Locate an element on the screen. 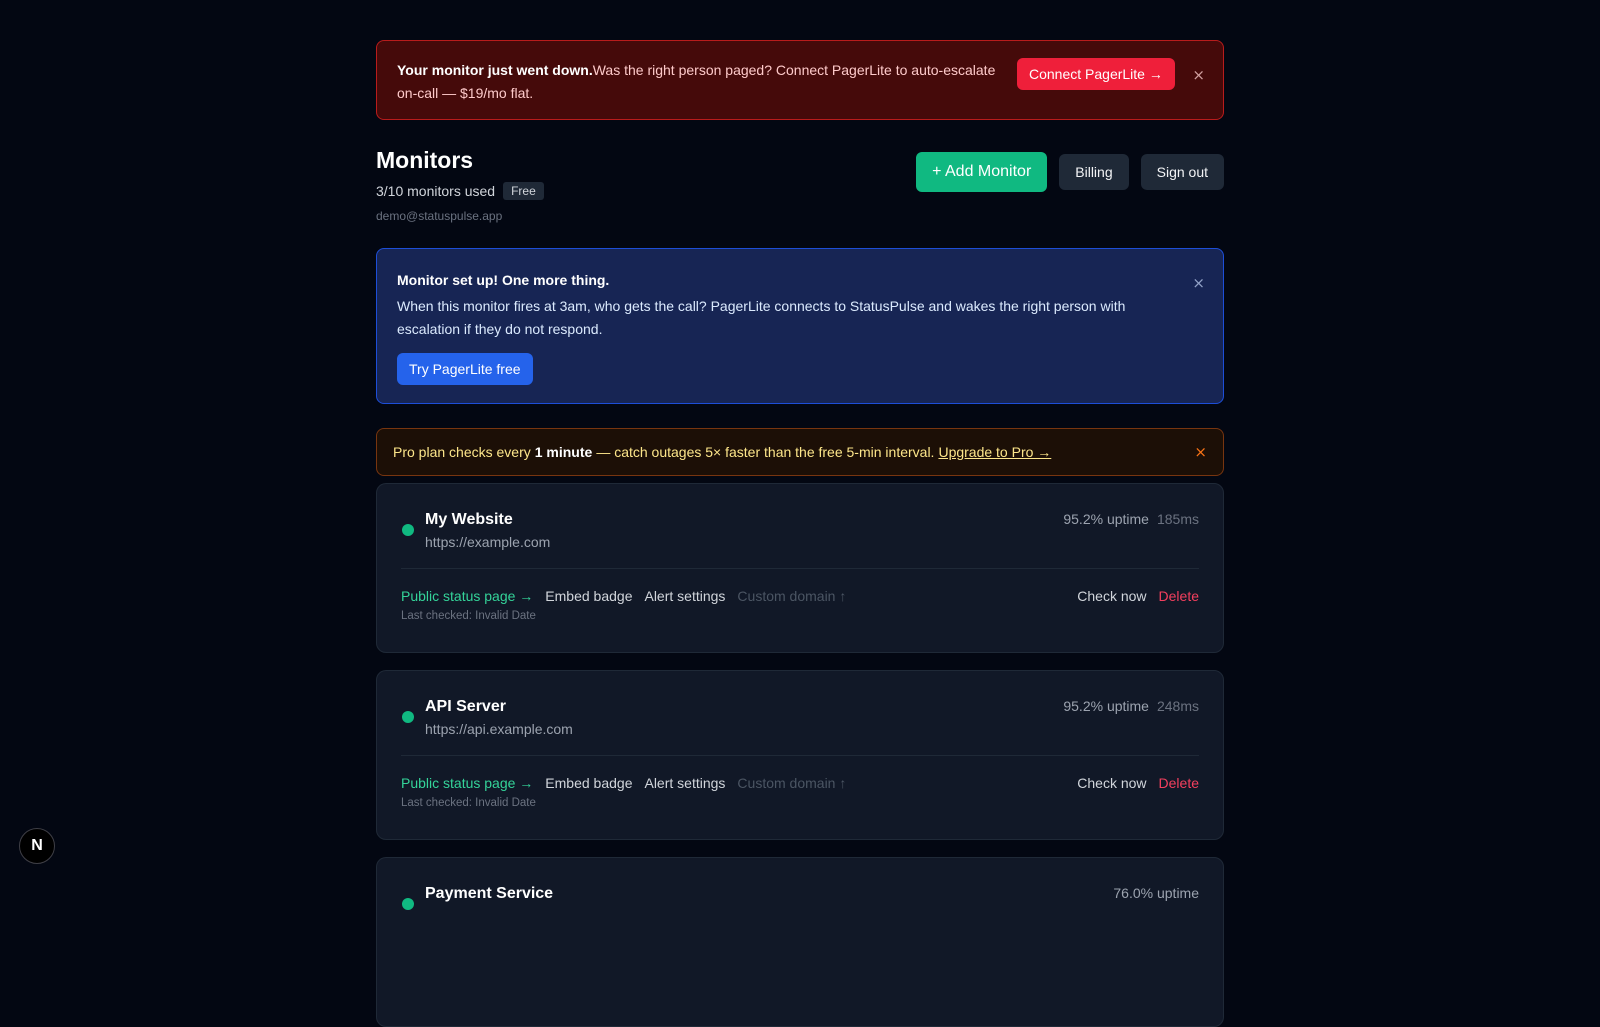 This screenshot has height=1027, width=1600. page-title: Monitors is located at coordinates (425, 160).